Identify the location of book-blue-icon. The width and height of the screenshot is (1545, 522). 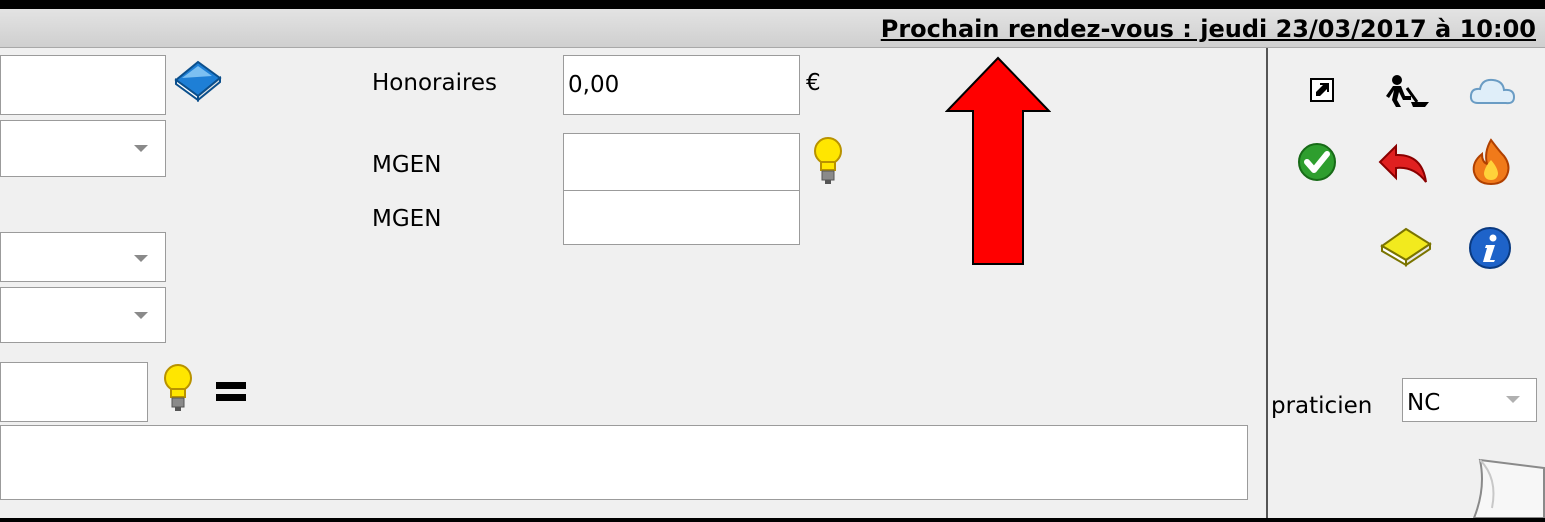
(198, 80).